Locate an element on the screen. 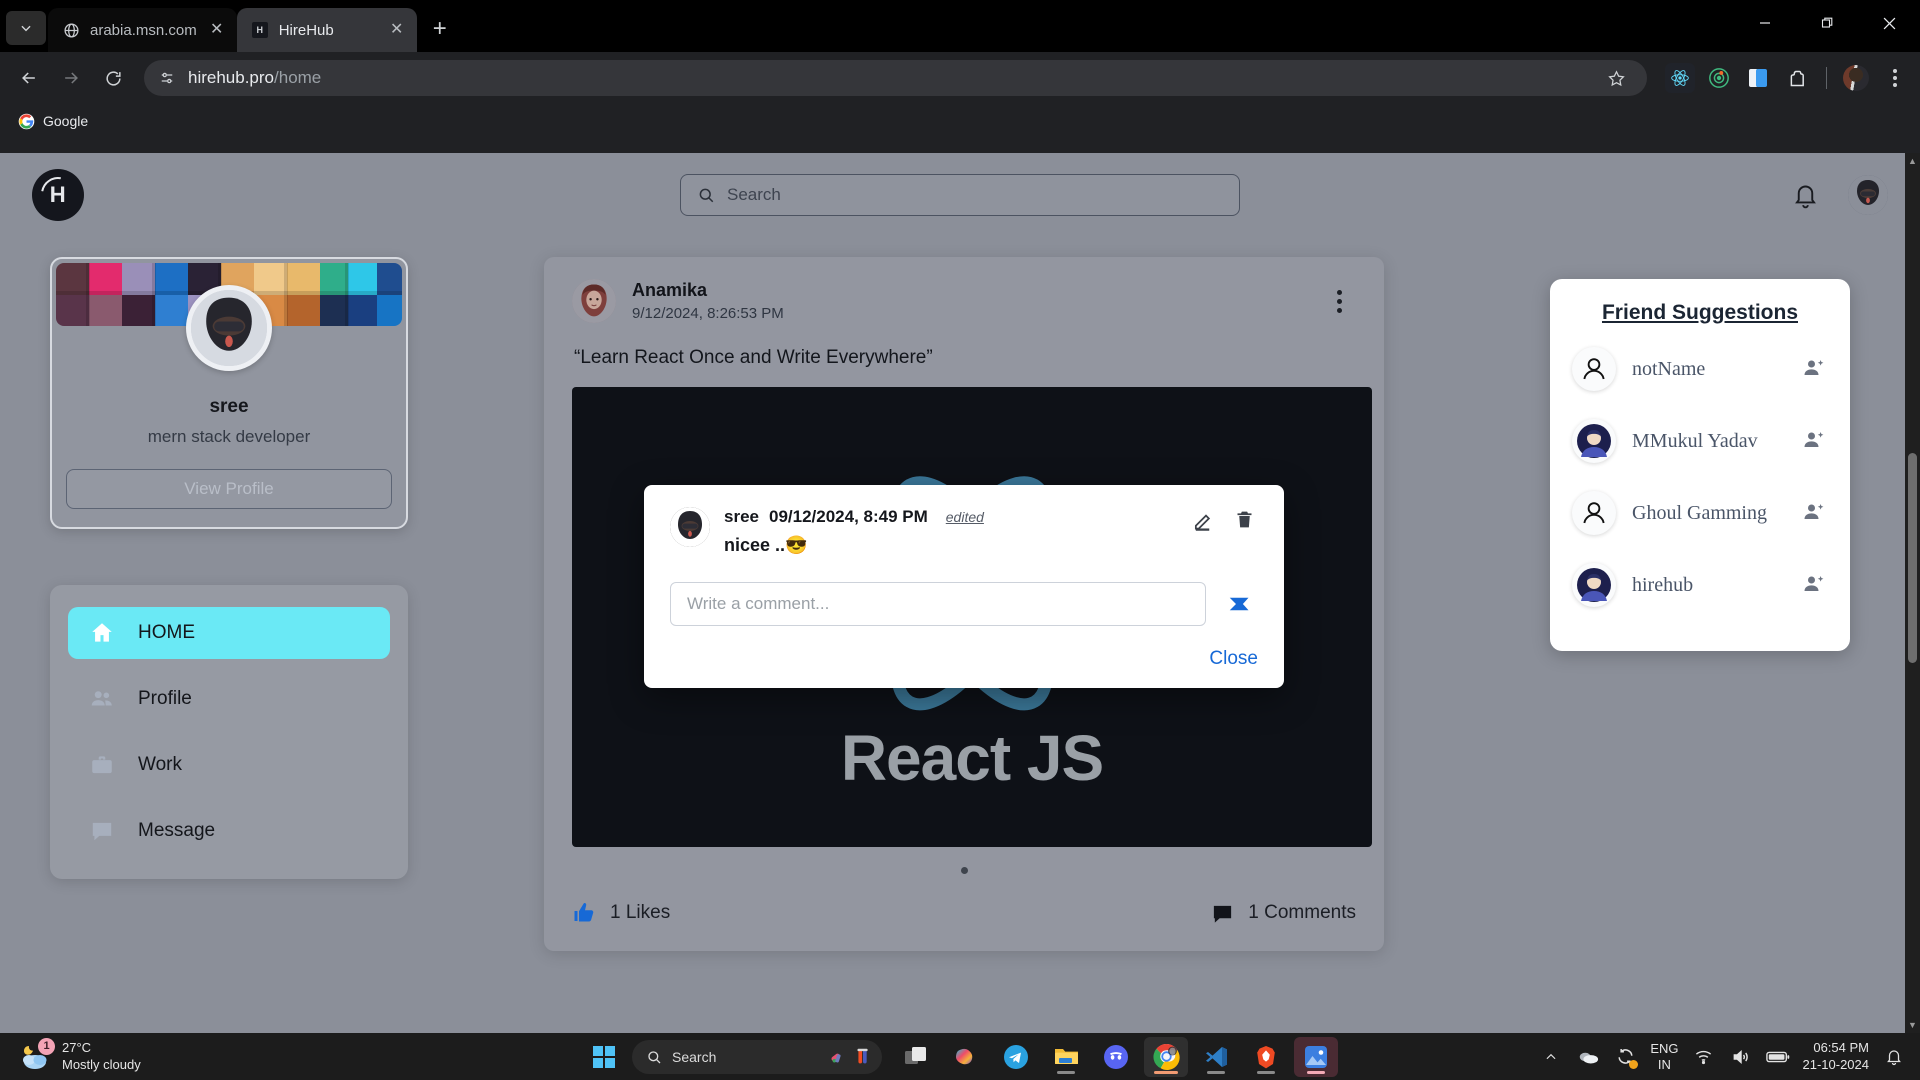 This screenshot has width=1920, height=1080. friend-suggestion-item: MMukul Yadav is located at coordinates (1700, 441).